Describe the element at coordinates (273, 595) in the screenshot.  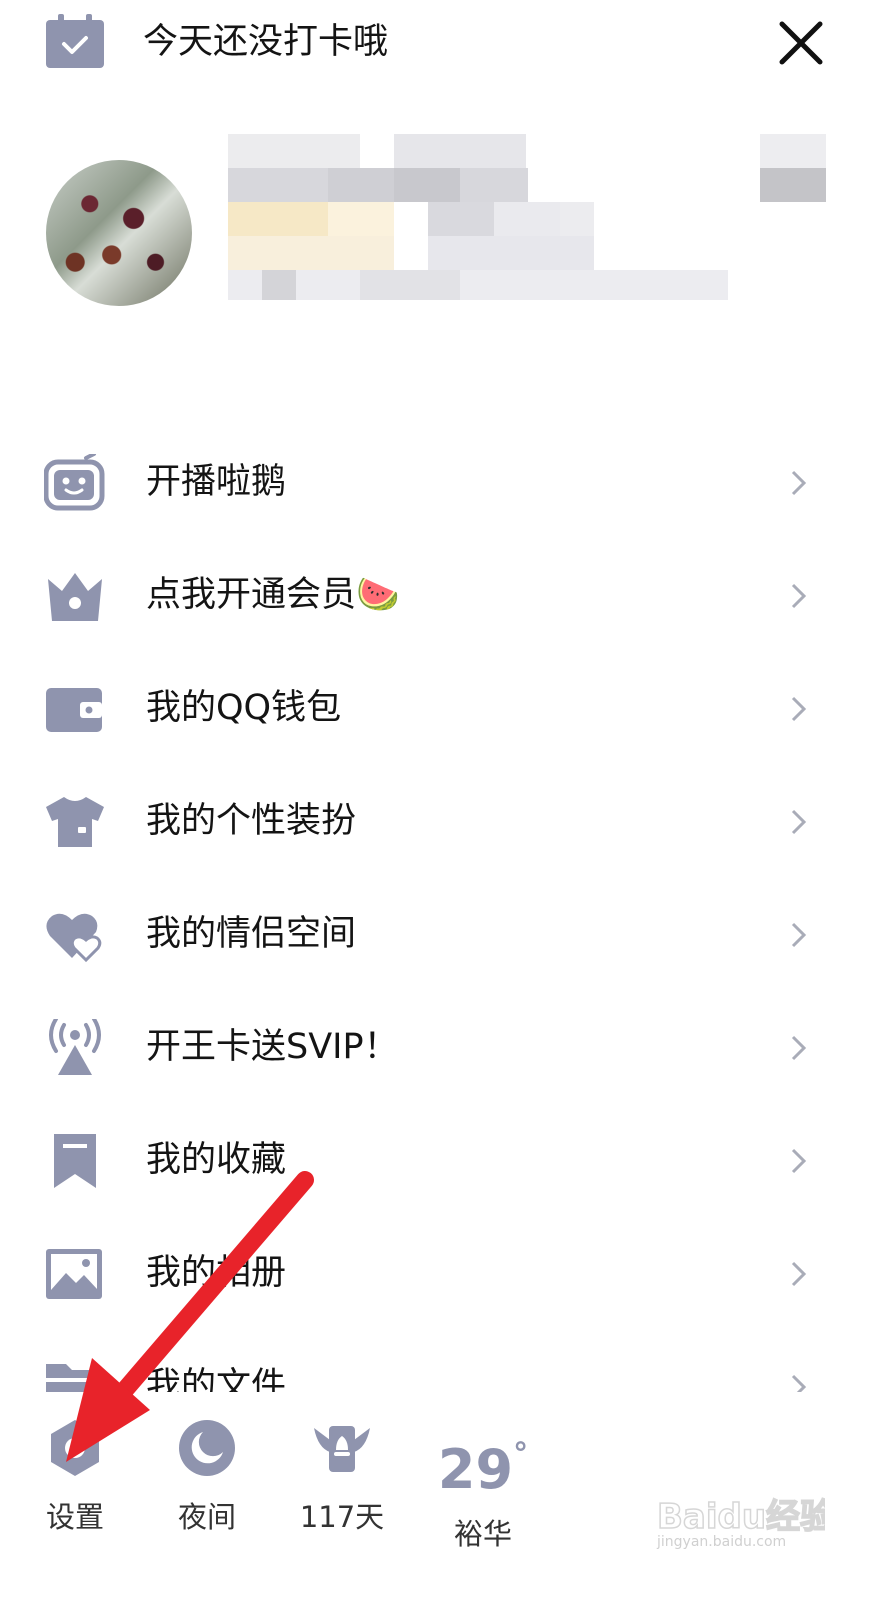
I see `menu-item-label: 点我开通会员🍉` at that location.